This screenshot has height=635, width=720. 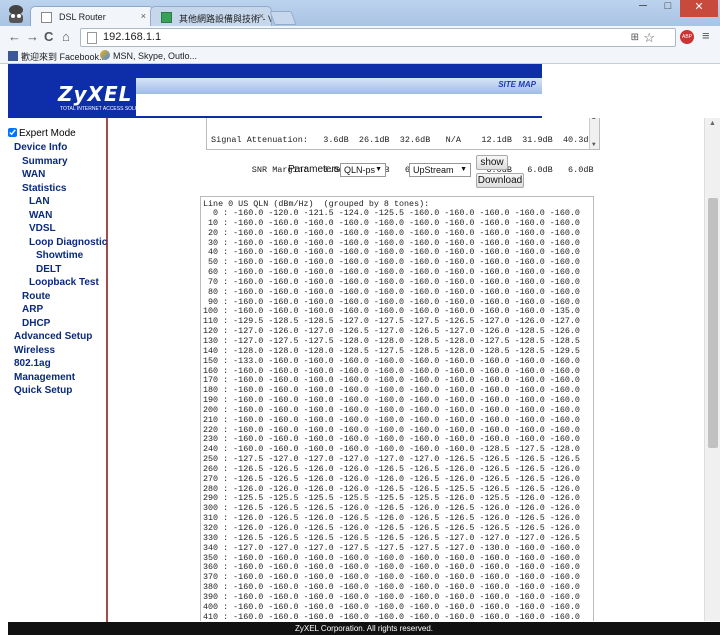 What do you see at coordinates (211, 17) in the screenshot?
I see `tab-vdsl-forum: 其他網路設備與技術 - VD ×` at bounding box center [211, 17].